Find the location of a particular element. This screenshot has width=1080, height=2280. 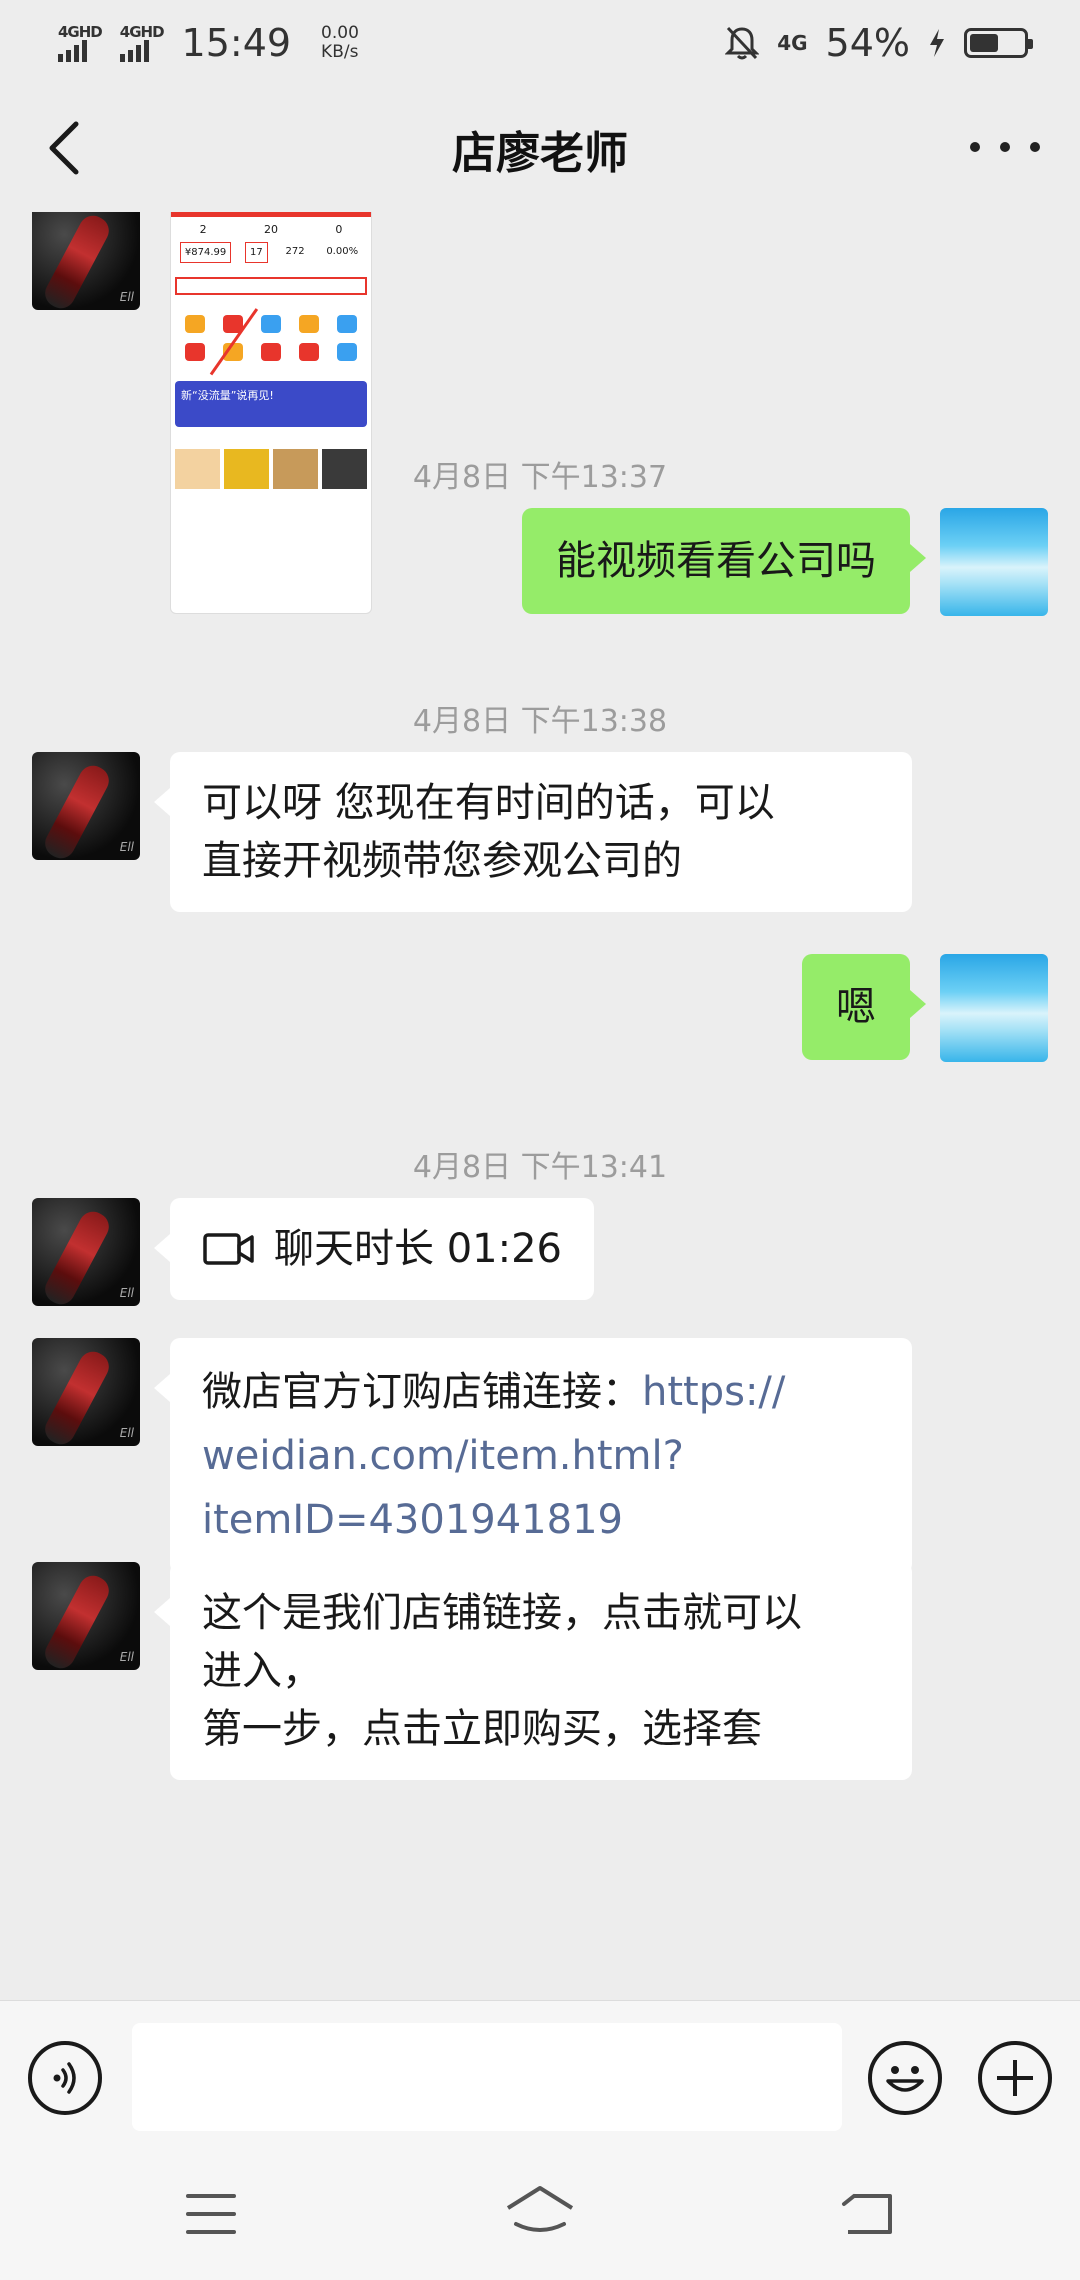

signal-1: 4GHD is located at coordinates (80, 42).